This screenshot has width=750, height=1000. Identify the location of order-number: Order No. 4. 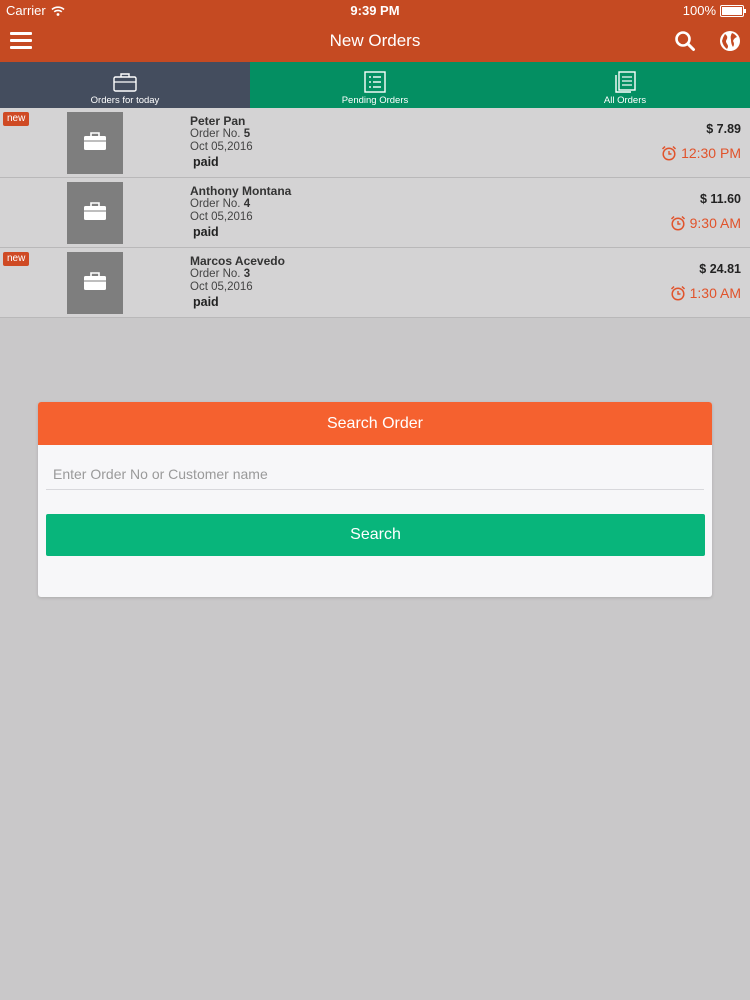
(220, 204).